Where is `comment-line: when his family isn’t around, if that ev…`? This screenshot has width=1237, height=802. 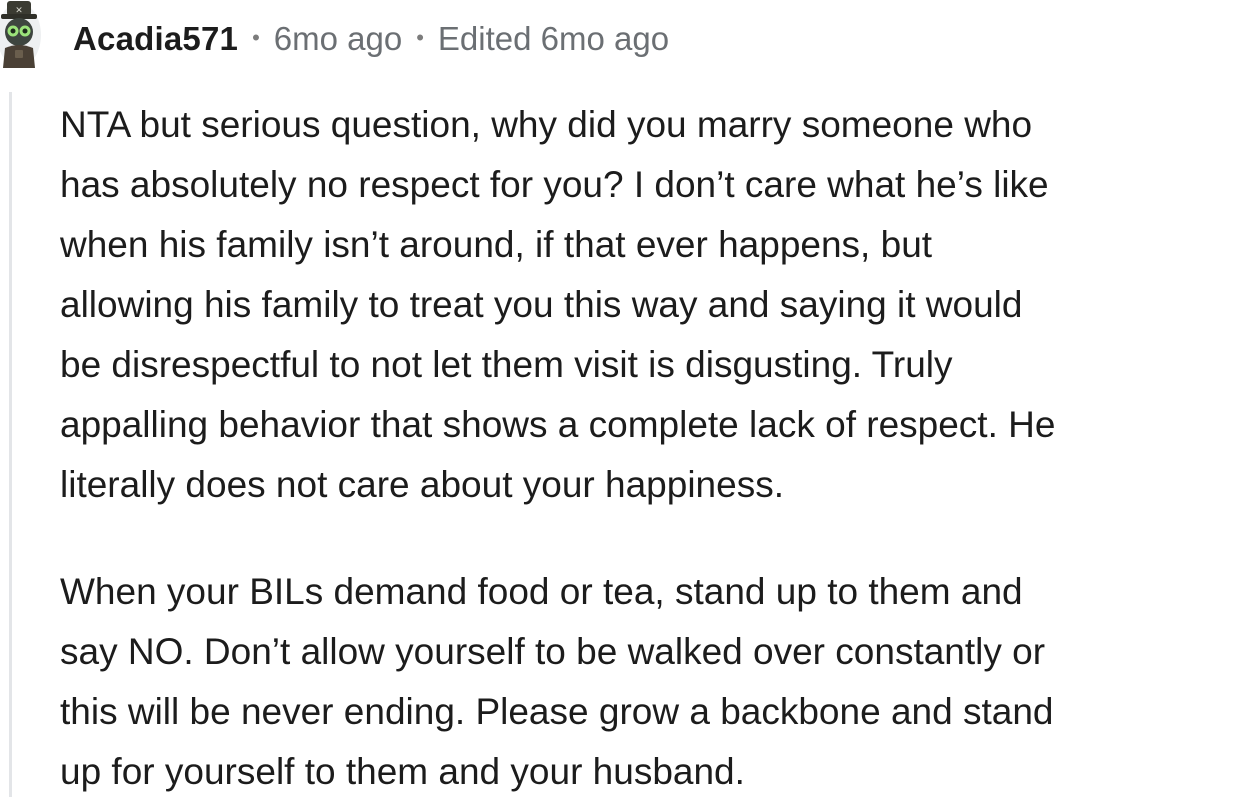
comment-line: when his family isn’t around, if that ev… is located at coordinates (496, 244).